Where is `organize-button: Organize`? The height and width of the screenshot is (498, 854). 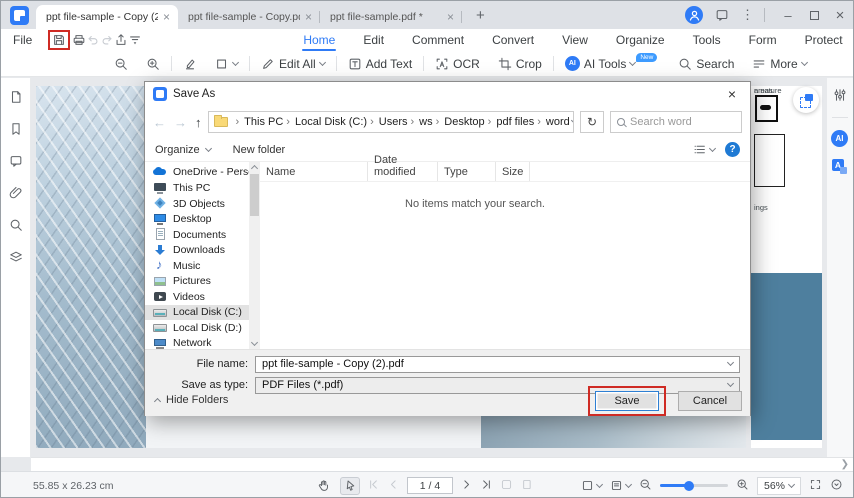 organize-button: Organize is located at coordinates (183, 150).